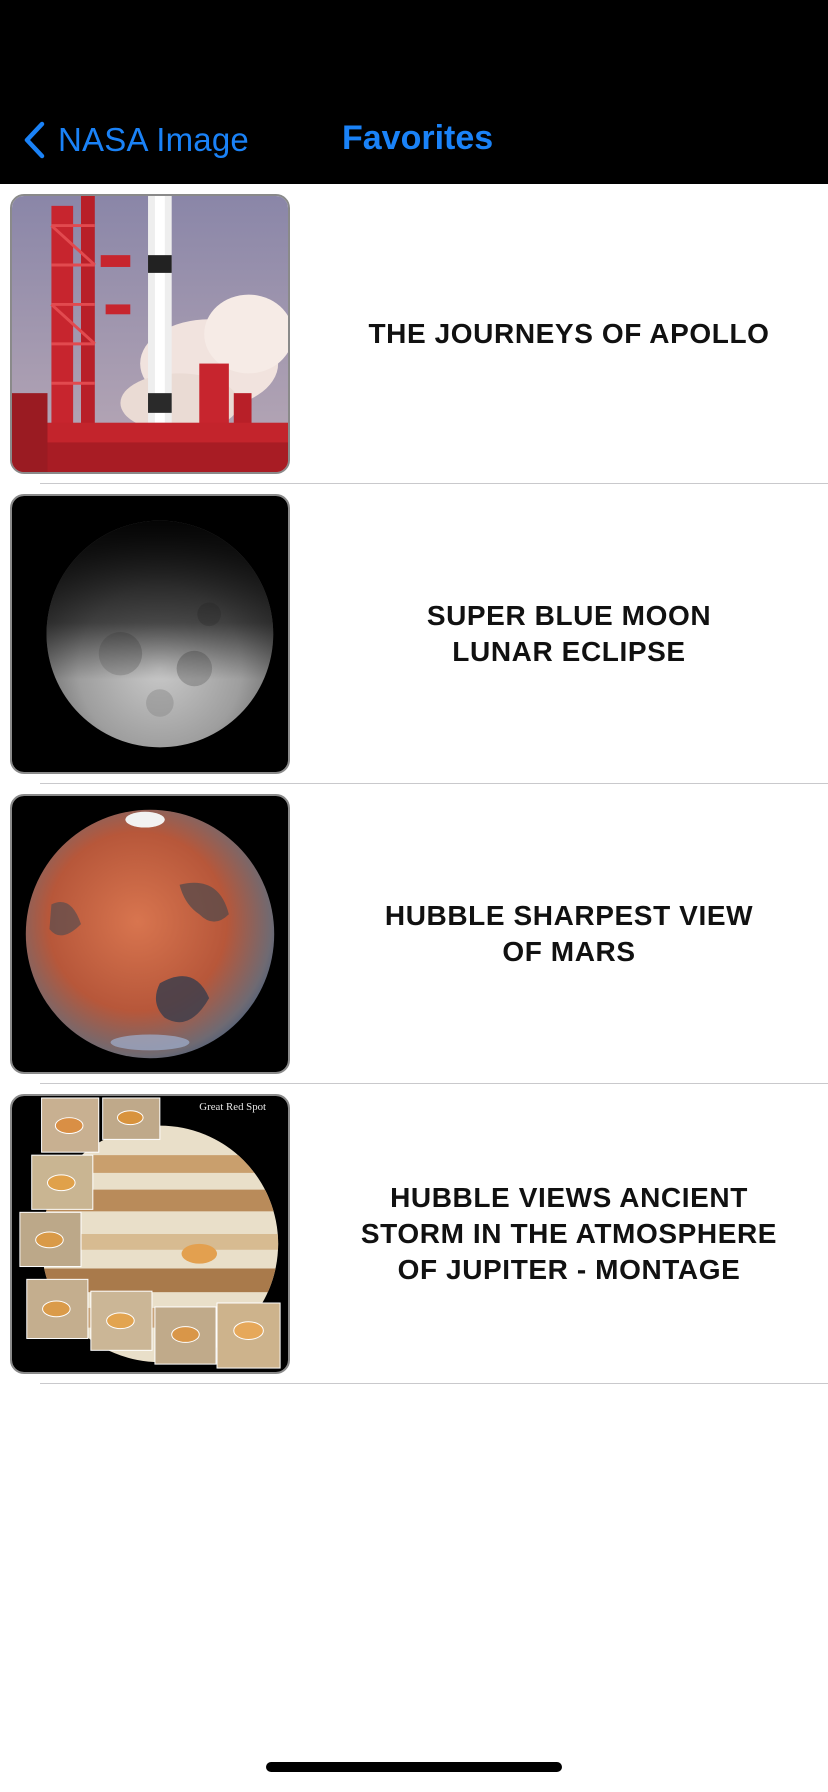 This screenshot has height=1792, width=828. I want to click on back-button-label: NASA Image, so click(153, 139).